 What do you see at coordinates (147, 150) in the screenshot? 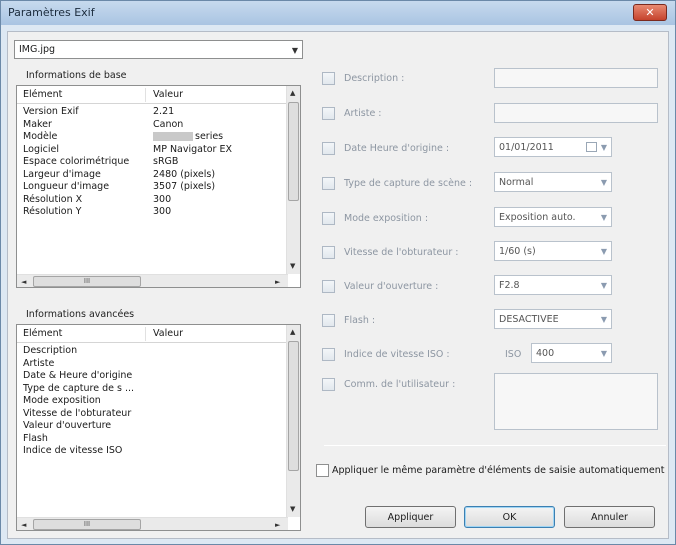
I see `list-item: Logiciel MP Navigator EX` at bounding box center [147, 150].